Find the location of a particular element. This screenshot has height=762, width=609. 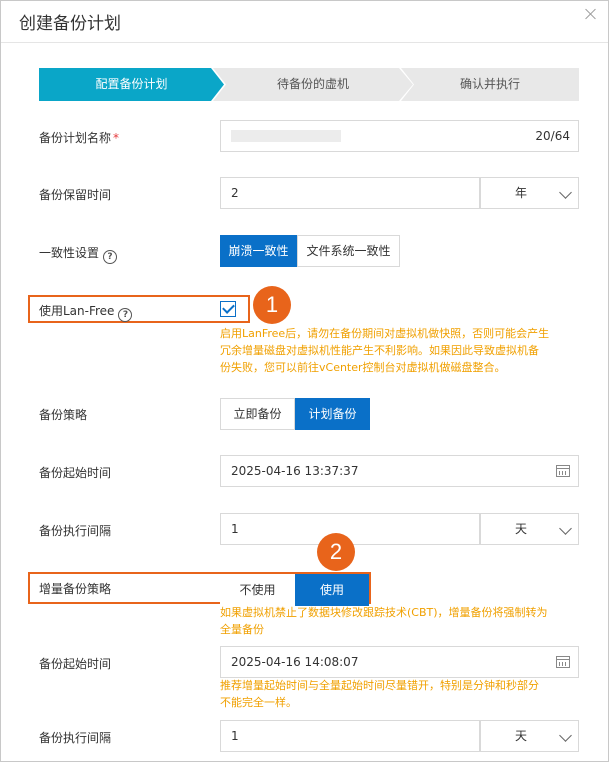

inc-start-time-input: 2025-04-16 14:08:07 is located at coordinates (399, 662).